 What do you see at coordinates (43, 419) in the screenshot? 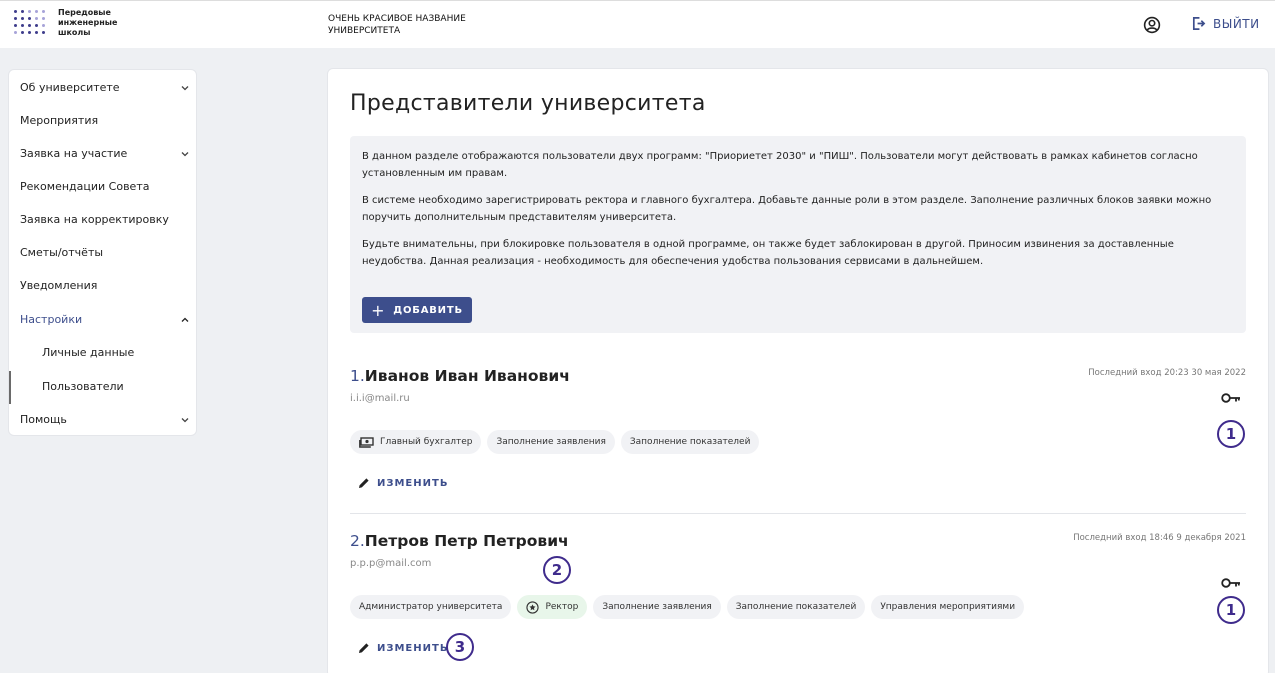
I see `sidebar-item-label: Помощь` at bounding box center [43, 419].